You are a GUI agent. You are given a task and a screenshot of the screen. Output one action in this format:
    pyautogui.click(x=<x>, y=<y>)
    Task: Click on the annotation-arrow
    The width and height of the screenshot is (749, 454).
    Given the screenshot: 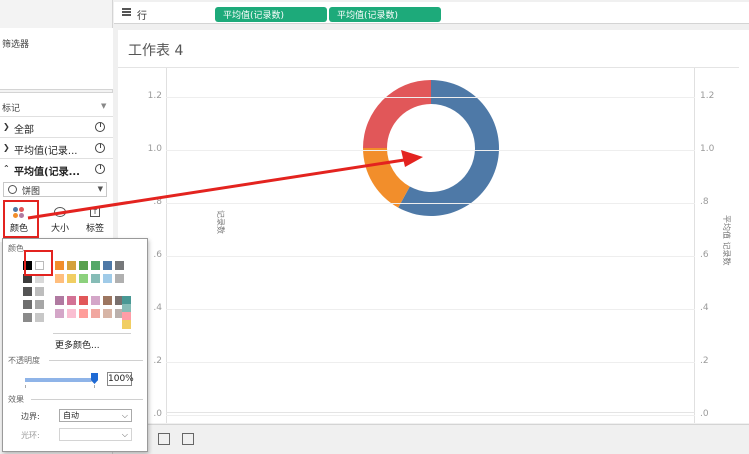 What is the action you would take?
    pyautogui.click(x=225, y=185)
    